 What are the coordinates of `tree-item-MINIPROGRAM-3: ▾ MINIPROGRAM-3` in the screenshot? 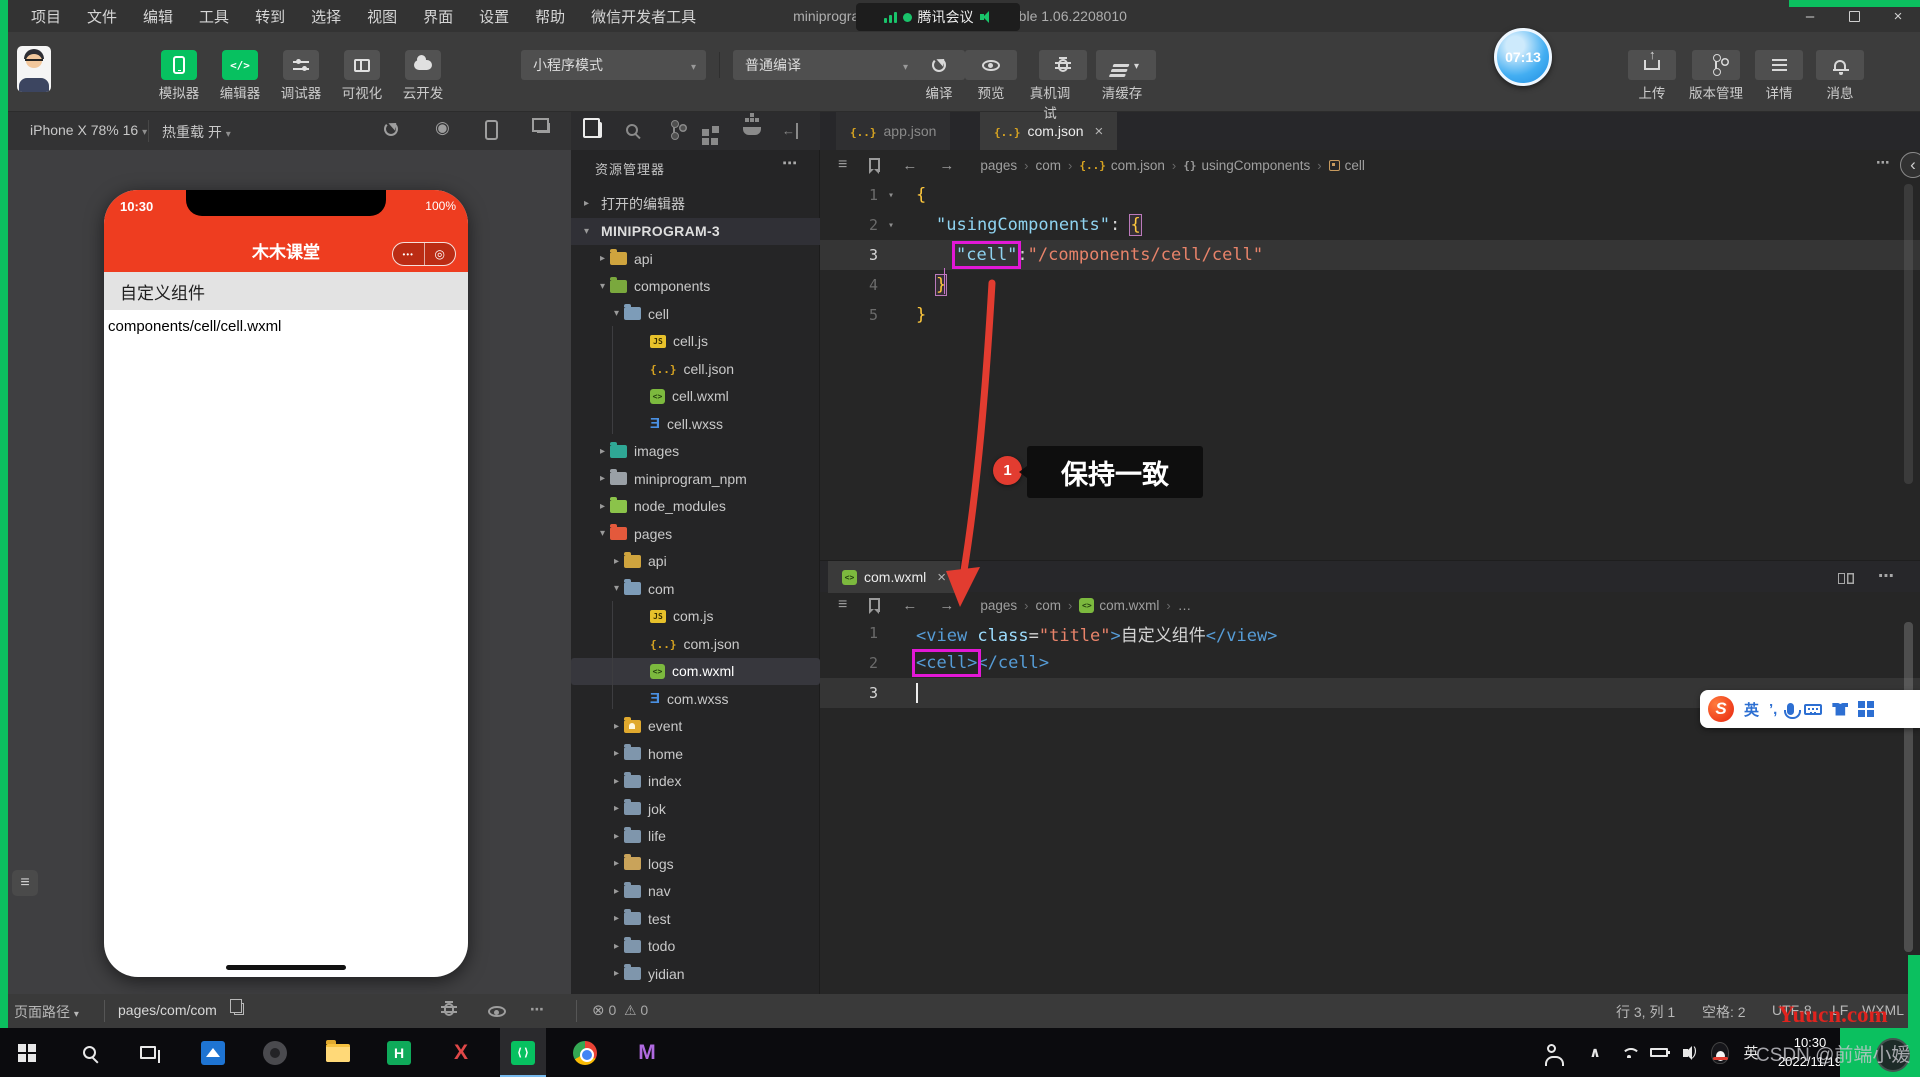 It's located at (695, 231).